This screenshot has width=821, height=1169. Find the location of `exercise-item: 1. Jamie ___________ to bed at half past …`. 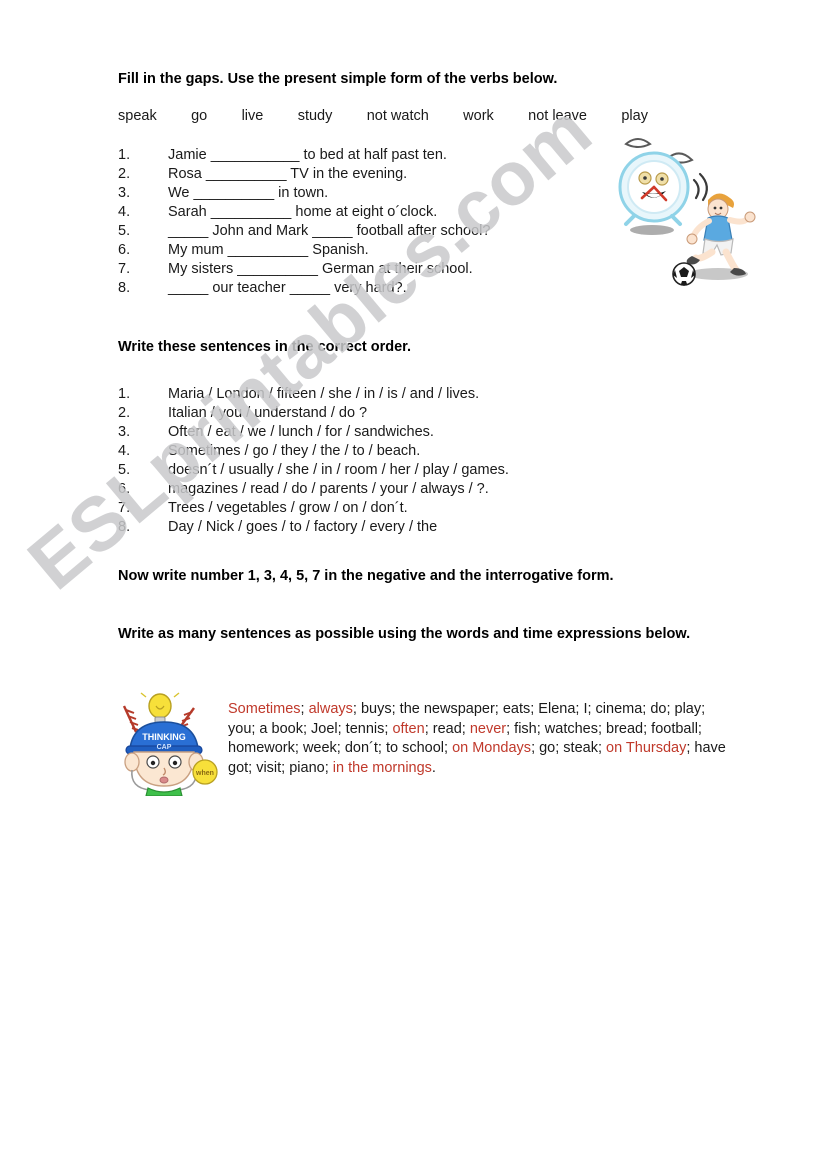

exercise-item: 1. Jamie ___________ to bed at half past … is located at coordinates (304, 155).